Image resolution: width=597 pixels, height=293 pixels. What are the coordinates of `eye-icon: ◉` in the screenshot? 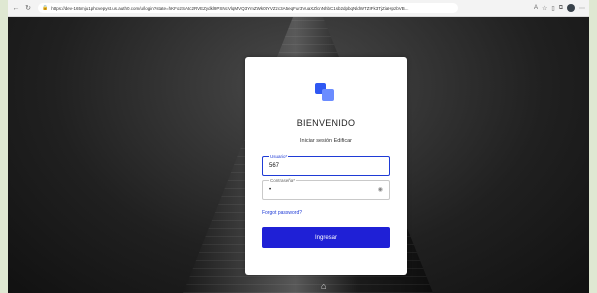 It's located at (380, 189).